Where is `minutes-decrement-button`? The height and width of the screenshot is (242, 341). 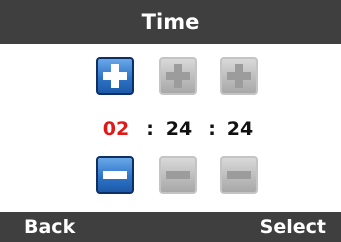 minutes-decrement-button is located at coordinates (178, 175).